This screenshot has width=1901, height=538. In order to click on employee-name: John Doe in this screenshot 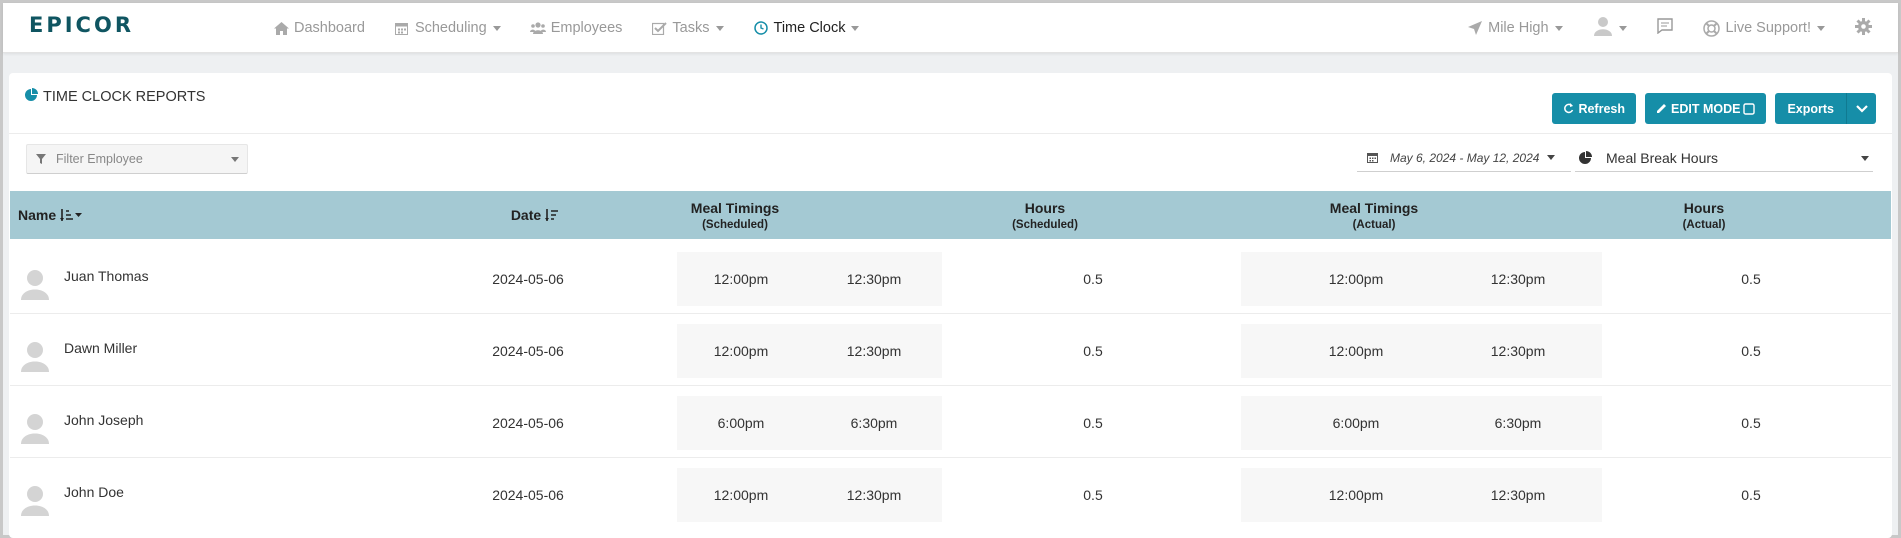, I will do `click(94, 492)`.